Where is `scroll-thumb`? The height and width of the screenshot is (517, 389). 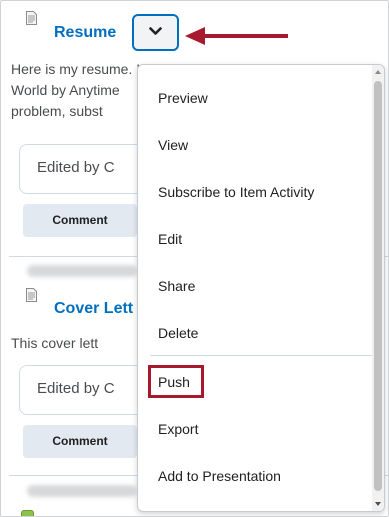
scroll-thumb is located at coordinates (378, 286).